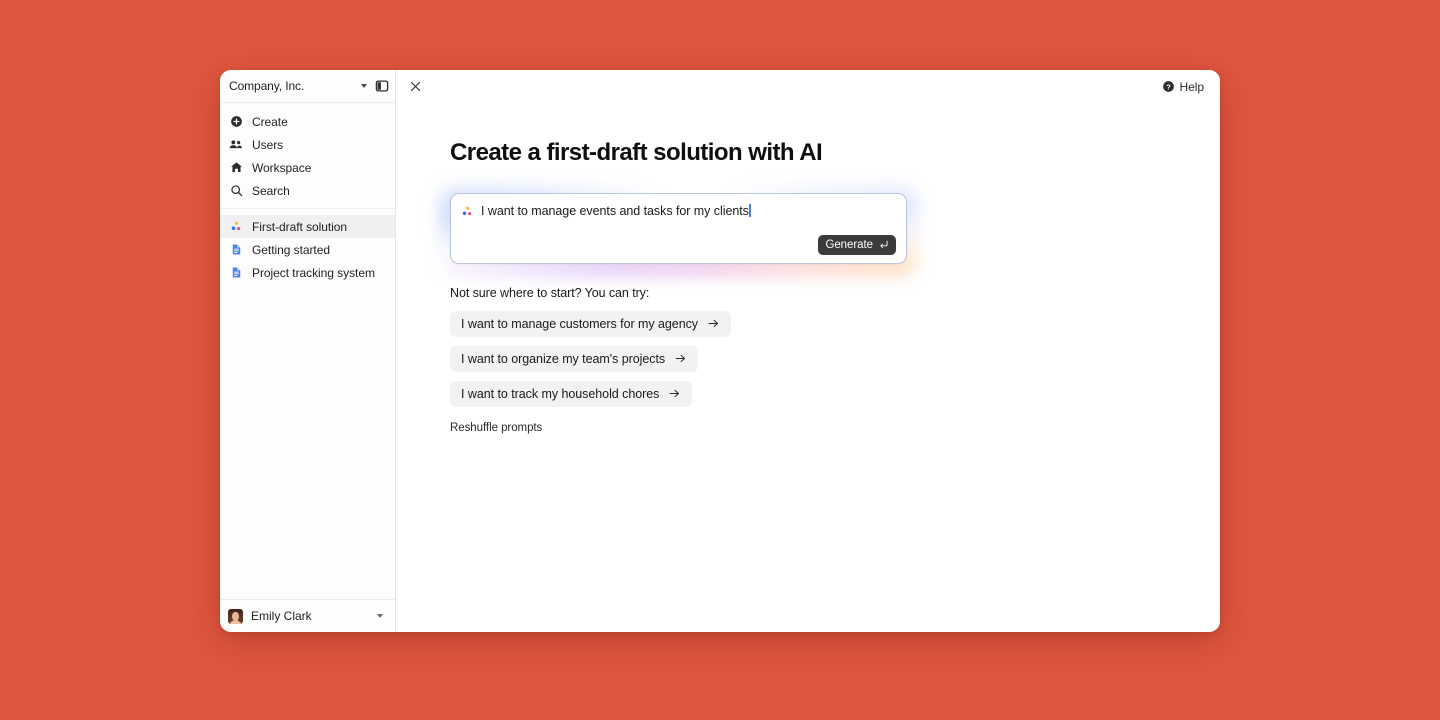  I want to click on reshuffle-prompts-button: Reshuffle prompts, so click(496, 428).